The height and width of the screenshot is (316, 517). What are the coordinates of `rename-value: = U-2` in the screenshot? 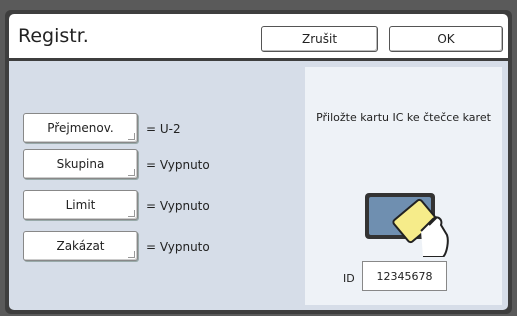 It's located at (163, 129).